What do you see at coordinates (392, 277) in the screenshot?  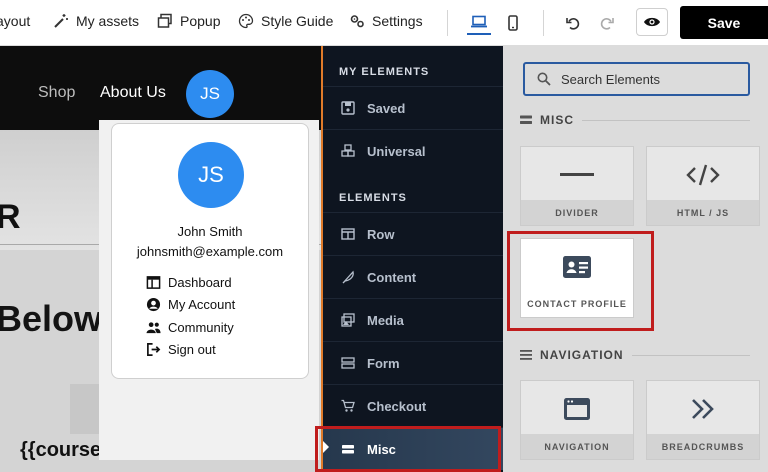 I see `panel-item-label: Content` at bounding box center [392, 277].